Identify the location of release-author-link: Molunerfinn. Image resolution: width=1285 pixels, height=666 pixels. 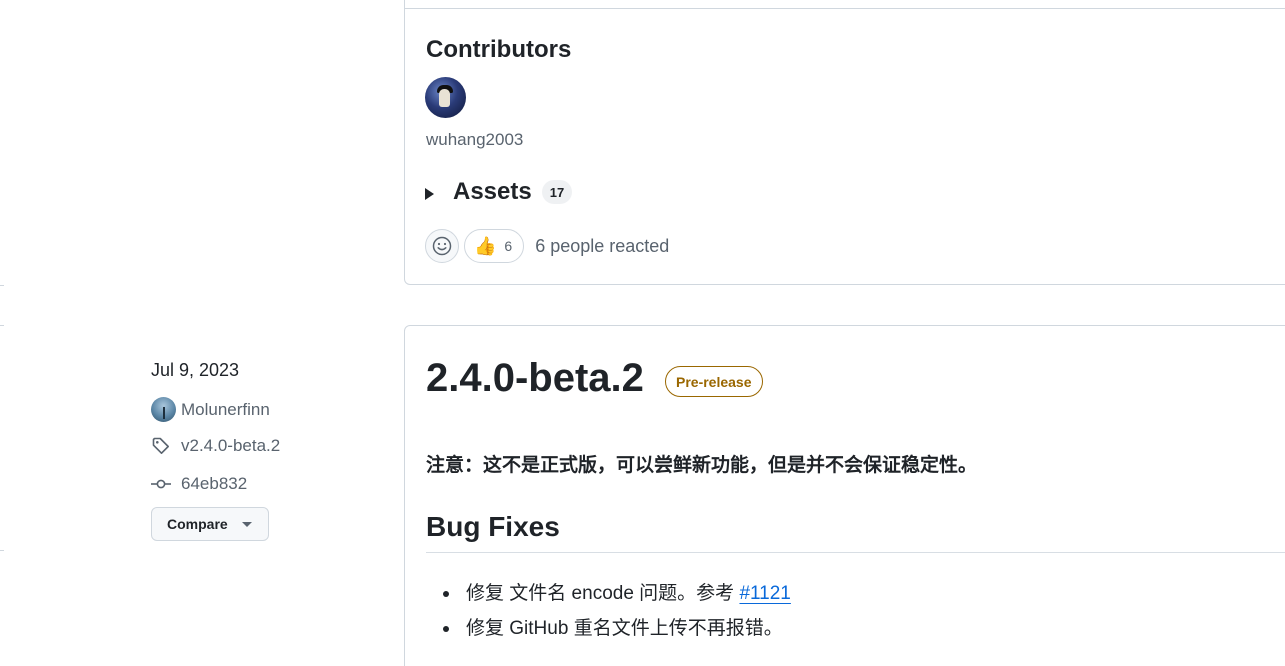
(210, 409).